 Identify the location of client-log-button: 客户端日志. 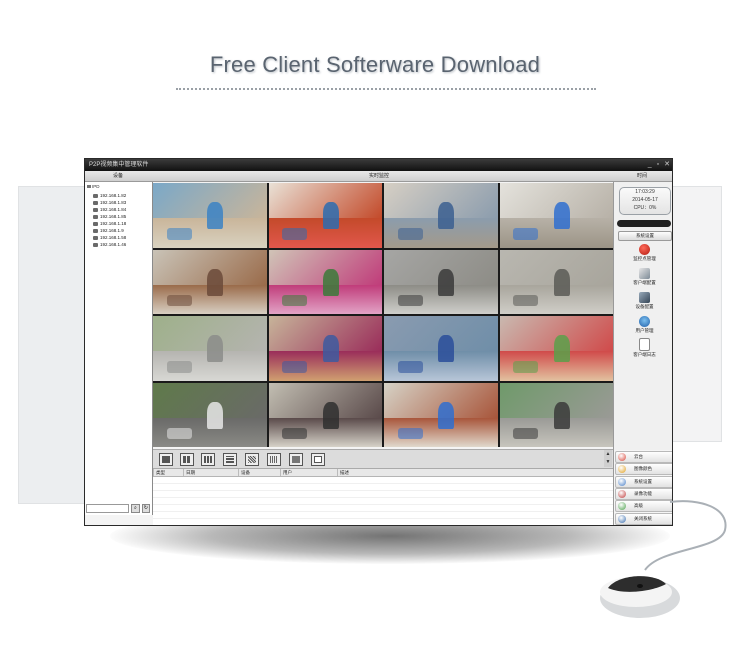
(643, 348).